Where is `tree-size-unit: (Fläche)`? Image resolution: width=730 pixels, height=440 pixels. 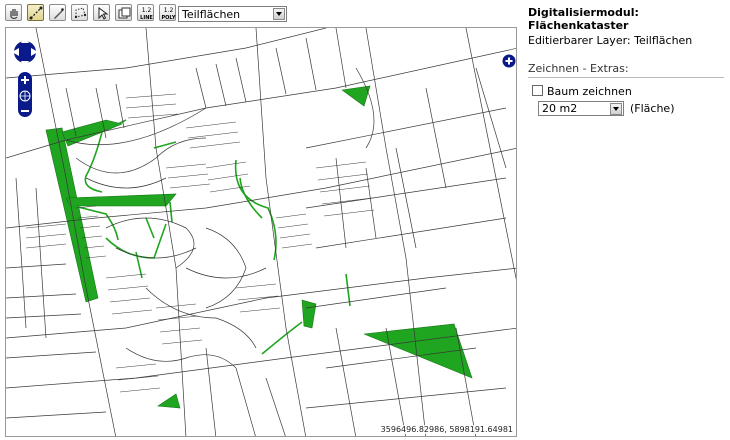
tree-size-unit: (Fläche) is located at coordinates (652, 108).